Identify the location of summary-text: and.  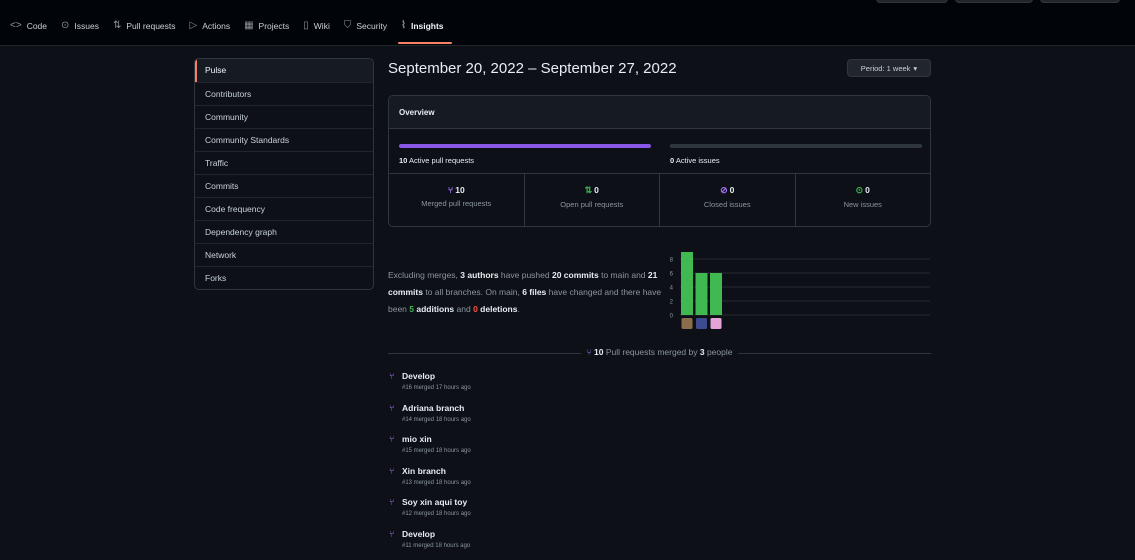
(464, 309).